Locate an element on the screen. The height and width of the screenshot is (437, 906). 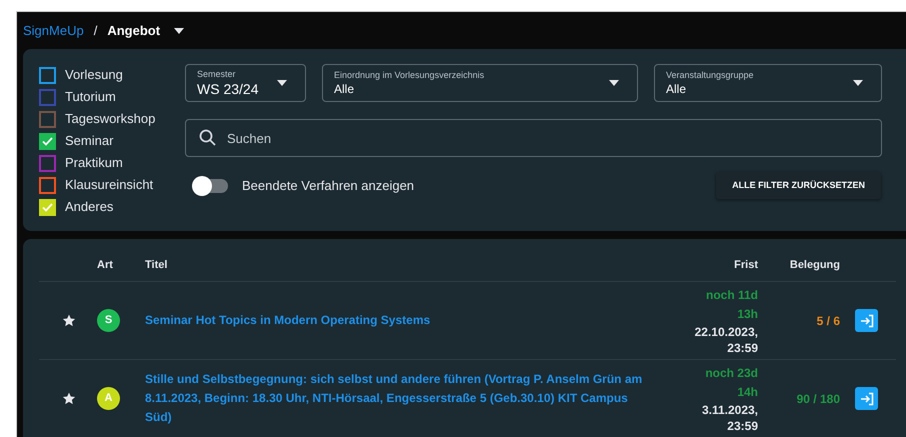
deadline-date: 22.10.2023, 23:59 is located at coordinates (726, 340).